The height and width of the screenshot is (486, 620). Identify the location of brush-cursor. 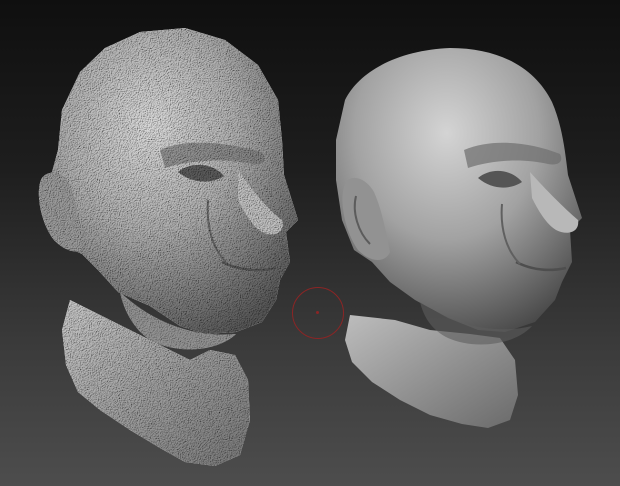
(318, 313).